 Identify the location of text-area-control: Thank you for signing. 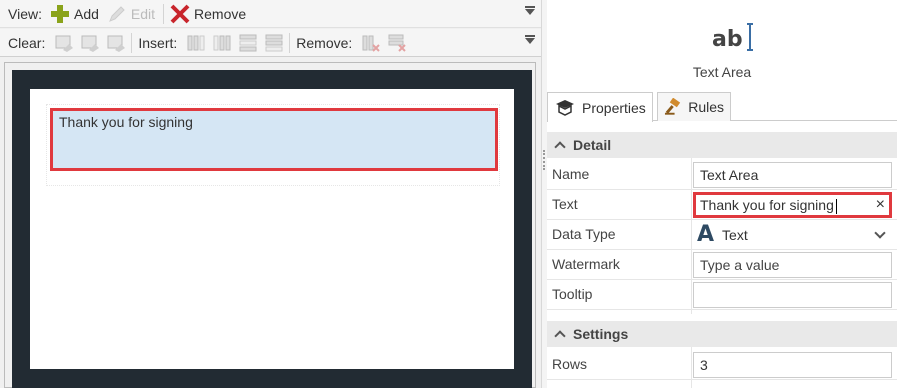
(274, 139).